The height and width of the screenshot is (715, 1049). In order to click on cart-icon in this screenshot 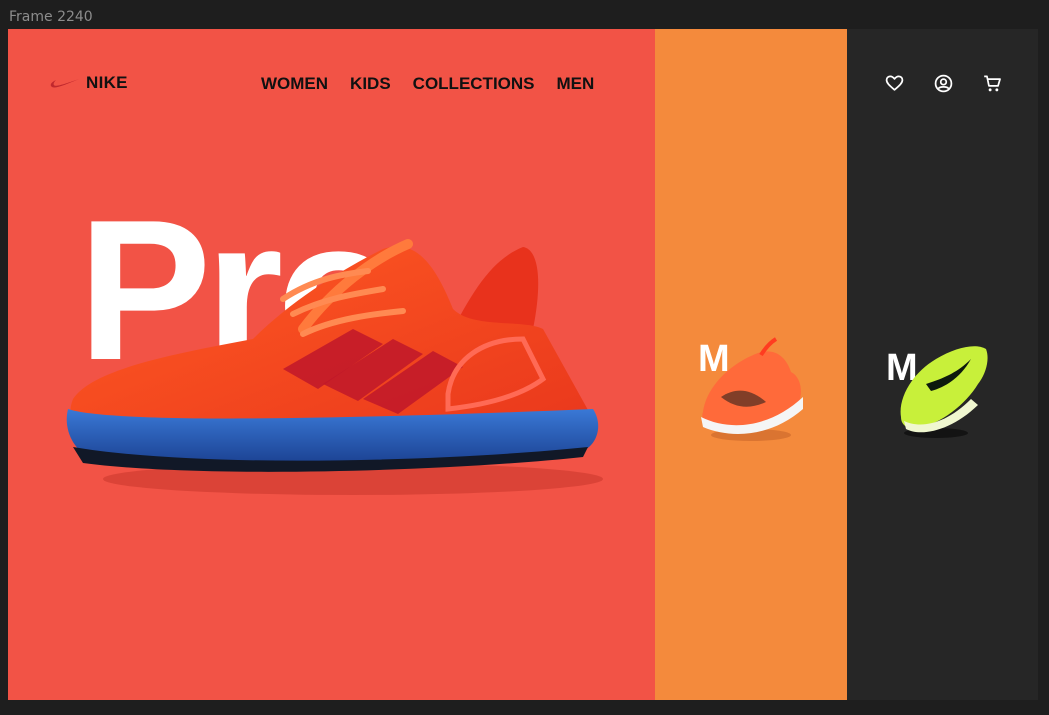, I will do `click(992, 83)`.